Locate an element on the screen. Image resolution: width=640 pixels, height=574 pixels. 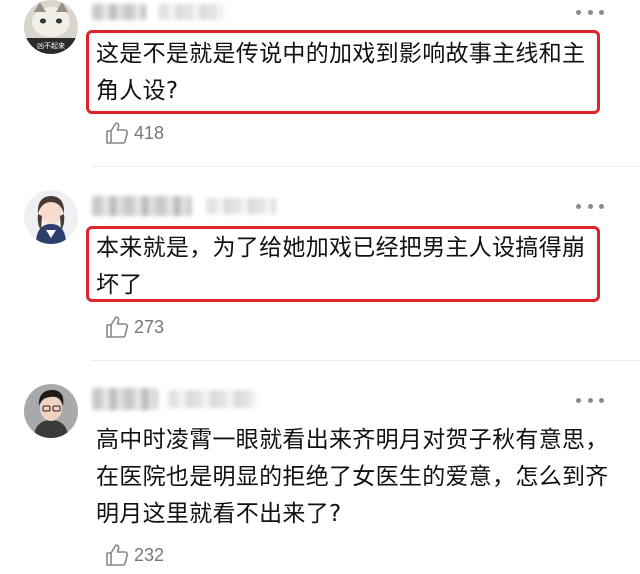
svg-text: 凶不起来 is located at coordinates (51, 46).